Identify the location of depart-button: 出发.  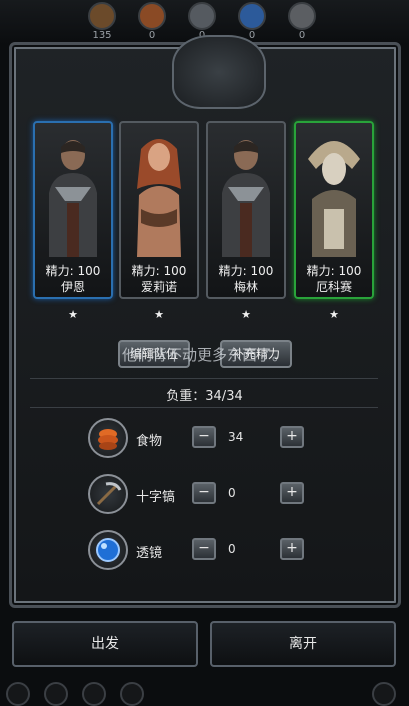
(105, 644).